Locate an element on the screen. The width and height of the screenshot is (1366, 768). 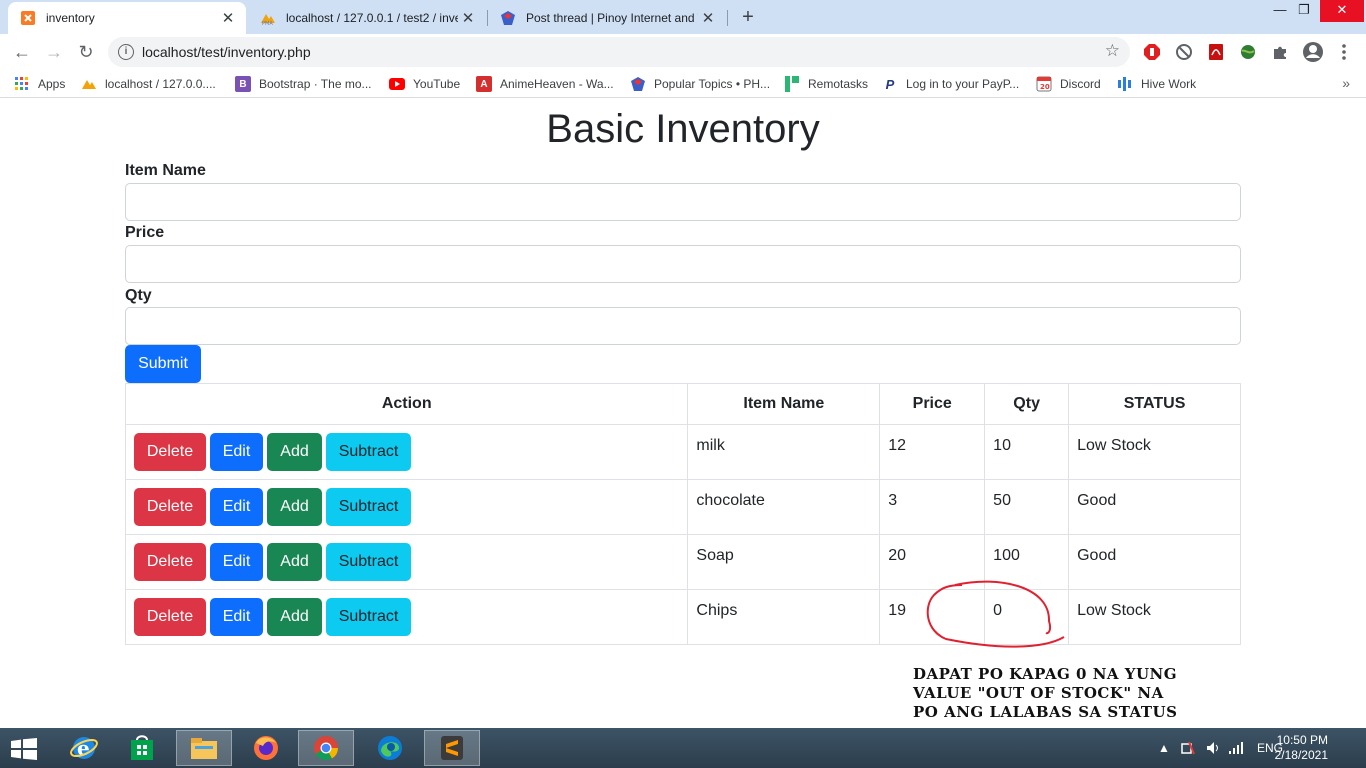
browser-toolbar: ← → ↻ i localhost/test/inventory.php ☆ is located at coordinates (683, 52).